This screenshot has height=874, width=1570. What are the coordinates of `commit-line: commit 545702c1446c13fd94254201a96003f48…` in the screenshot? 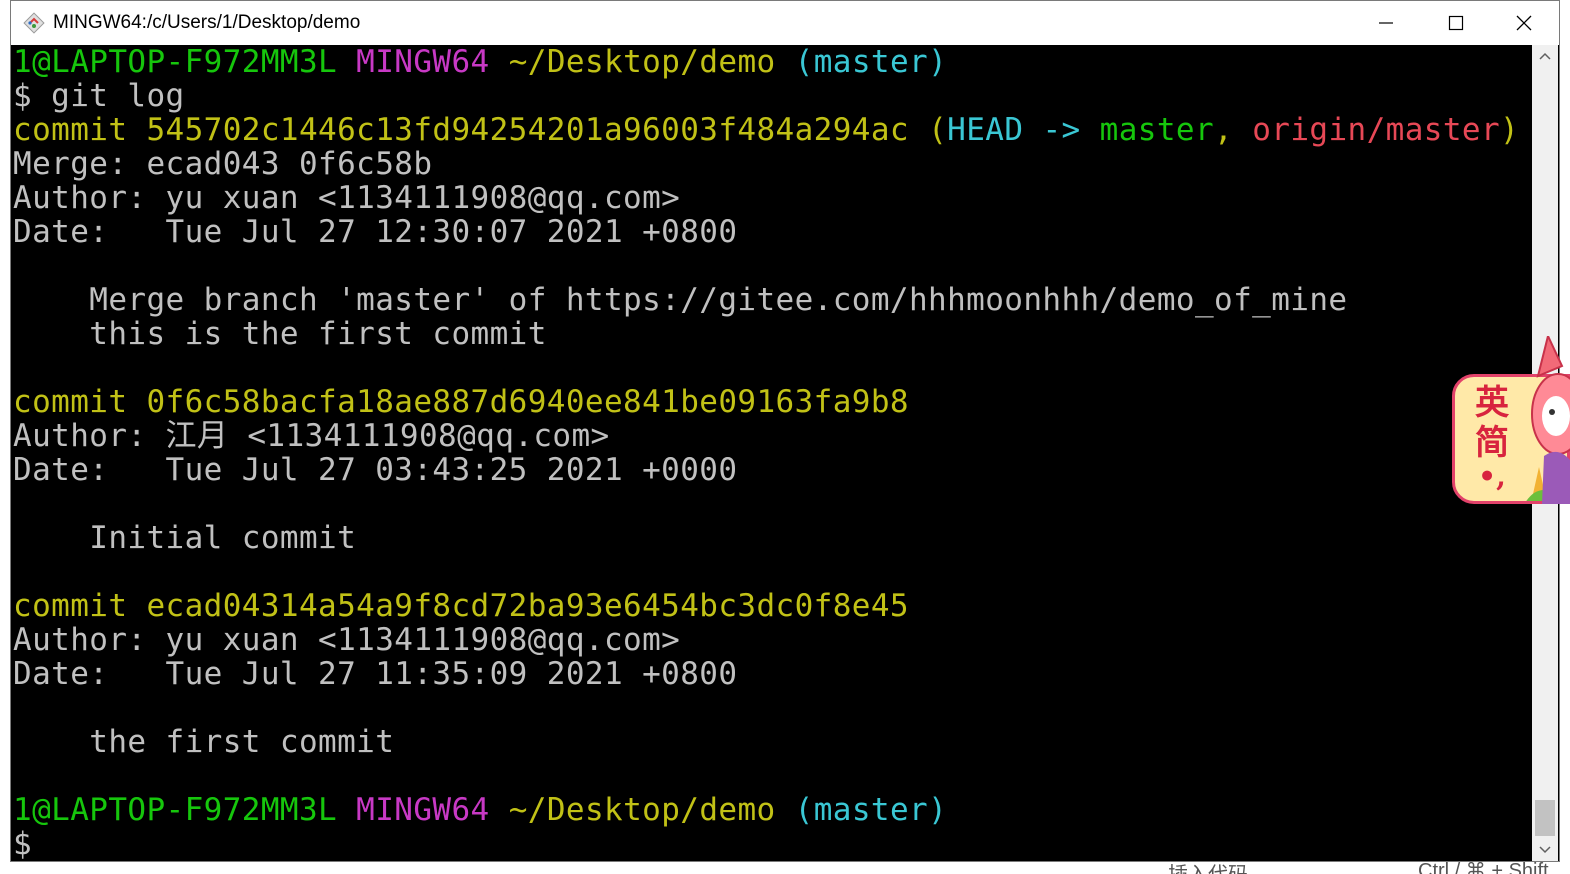 It's located at (772, 130).